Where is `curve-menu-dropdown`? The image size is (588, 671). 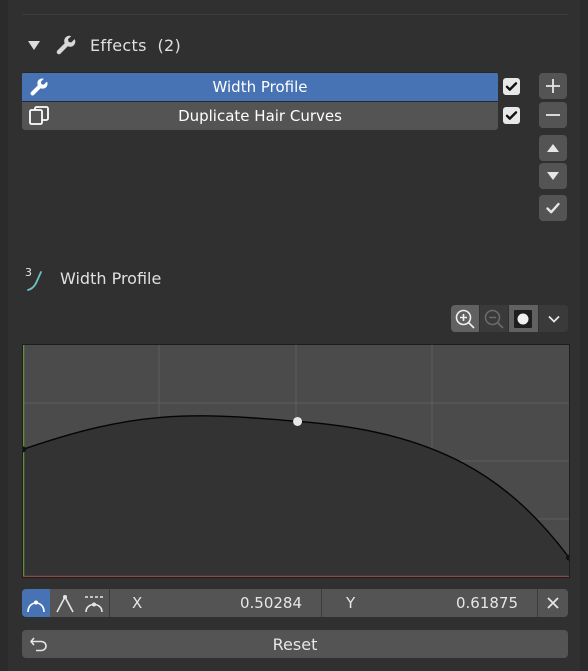 curve-menu-dropdown is located at coordinates (553, 318).